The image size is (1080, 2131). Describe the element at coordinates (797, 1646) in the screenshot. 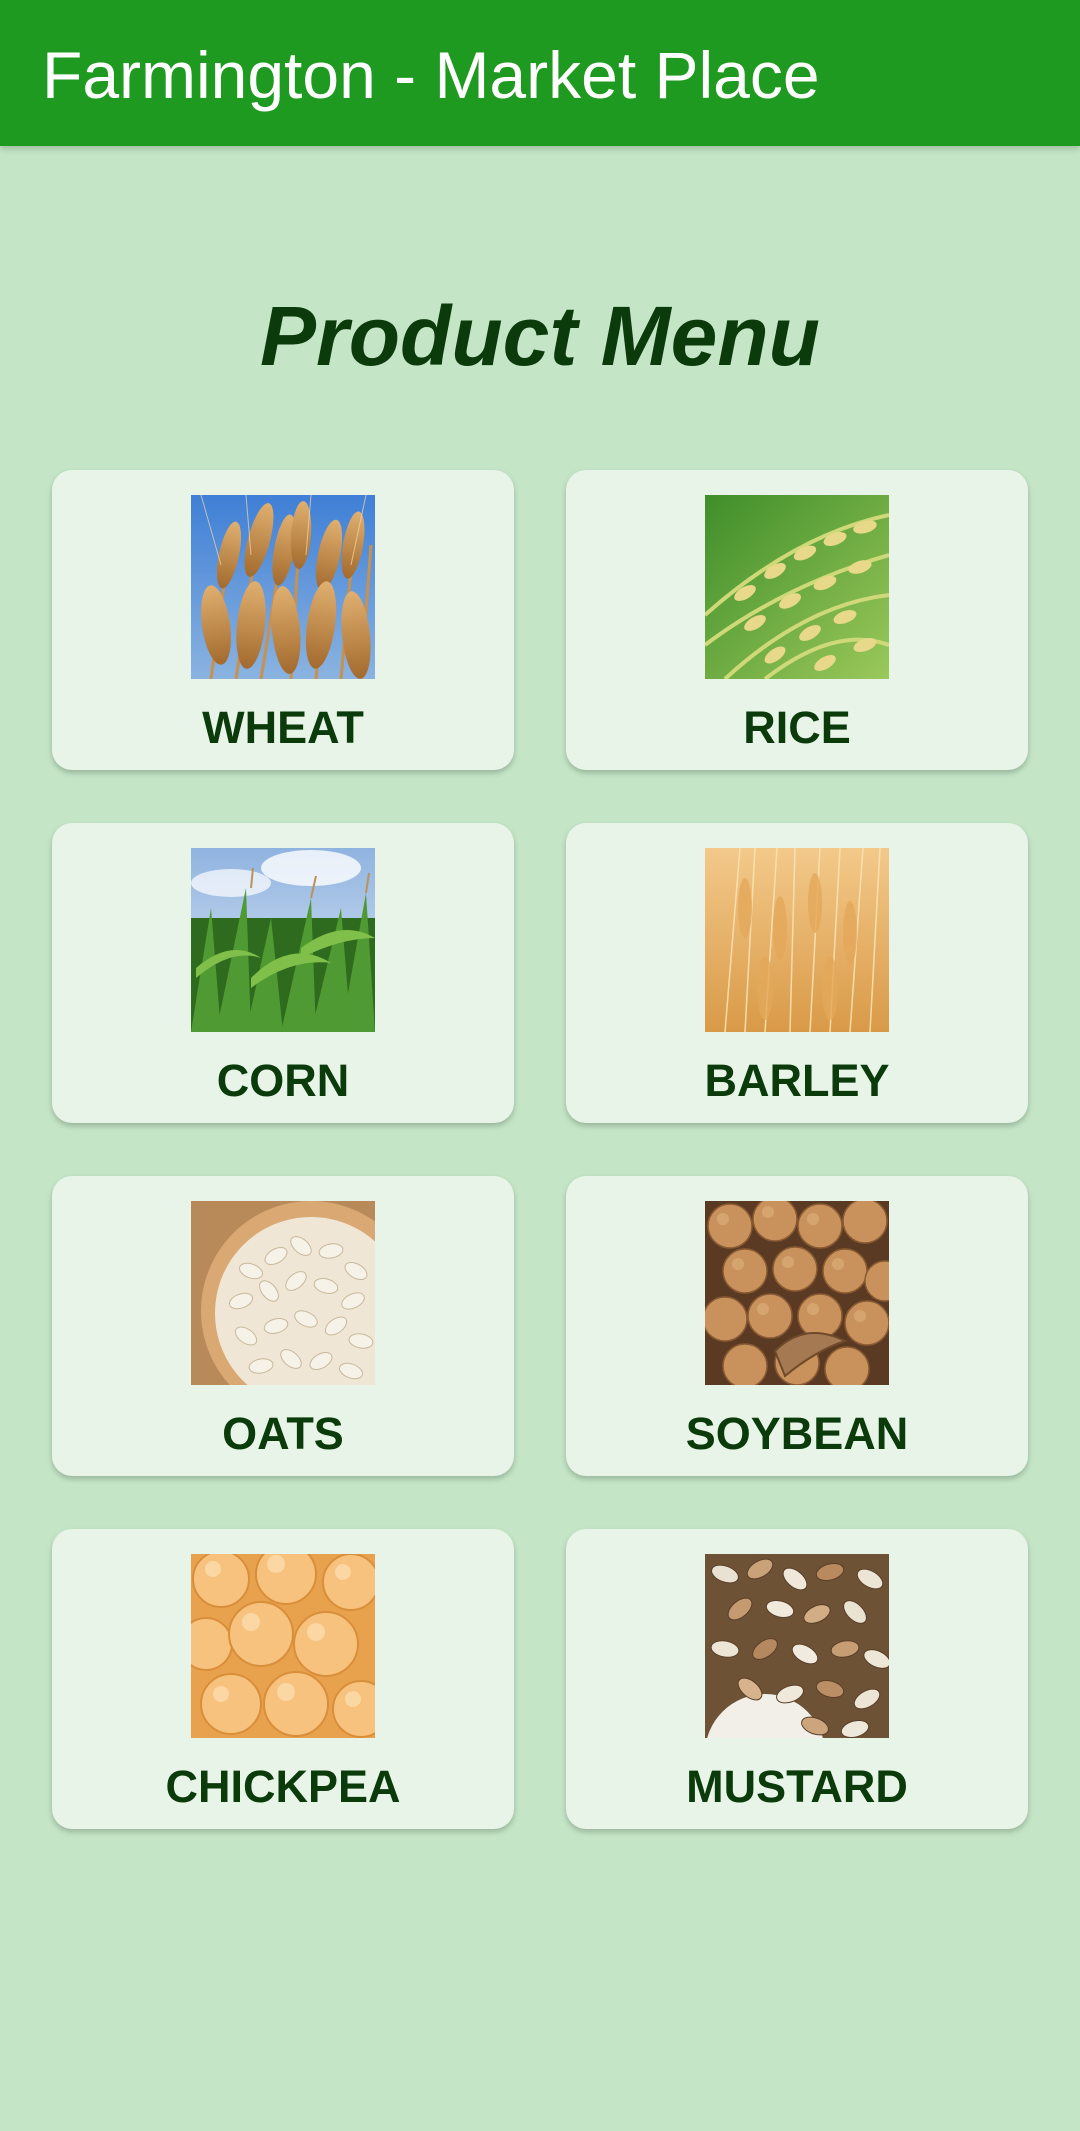

I see `mustard-image` at that location.